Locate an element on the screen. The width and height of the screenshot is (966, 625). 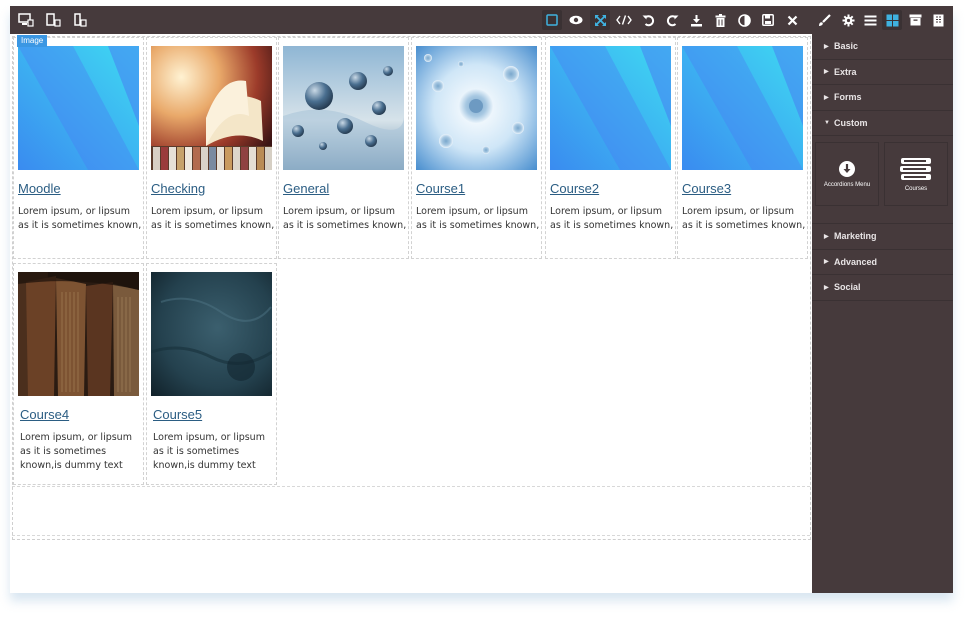
close-icon is located at coordinates (792, 20).